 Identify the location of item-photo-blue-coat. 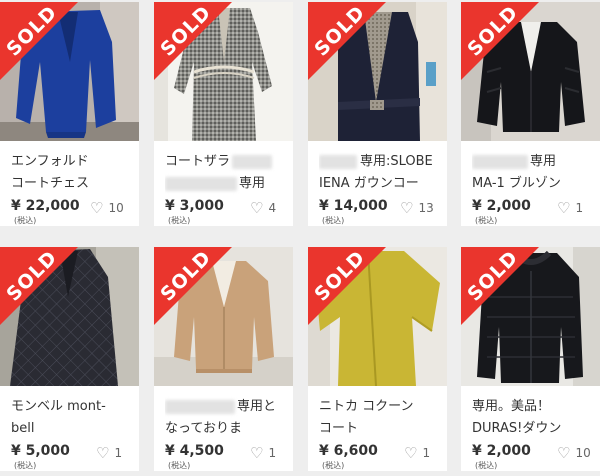
(69, 71).